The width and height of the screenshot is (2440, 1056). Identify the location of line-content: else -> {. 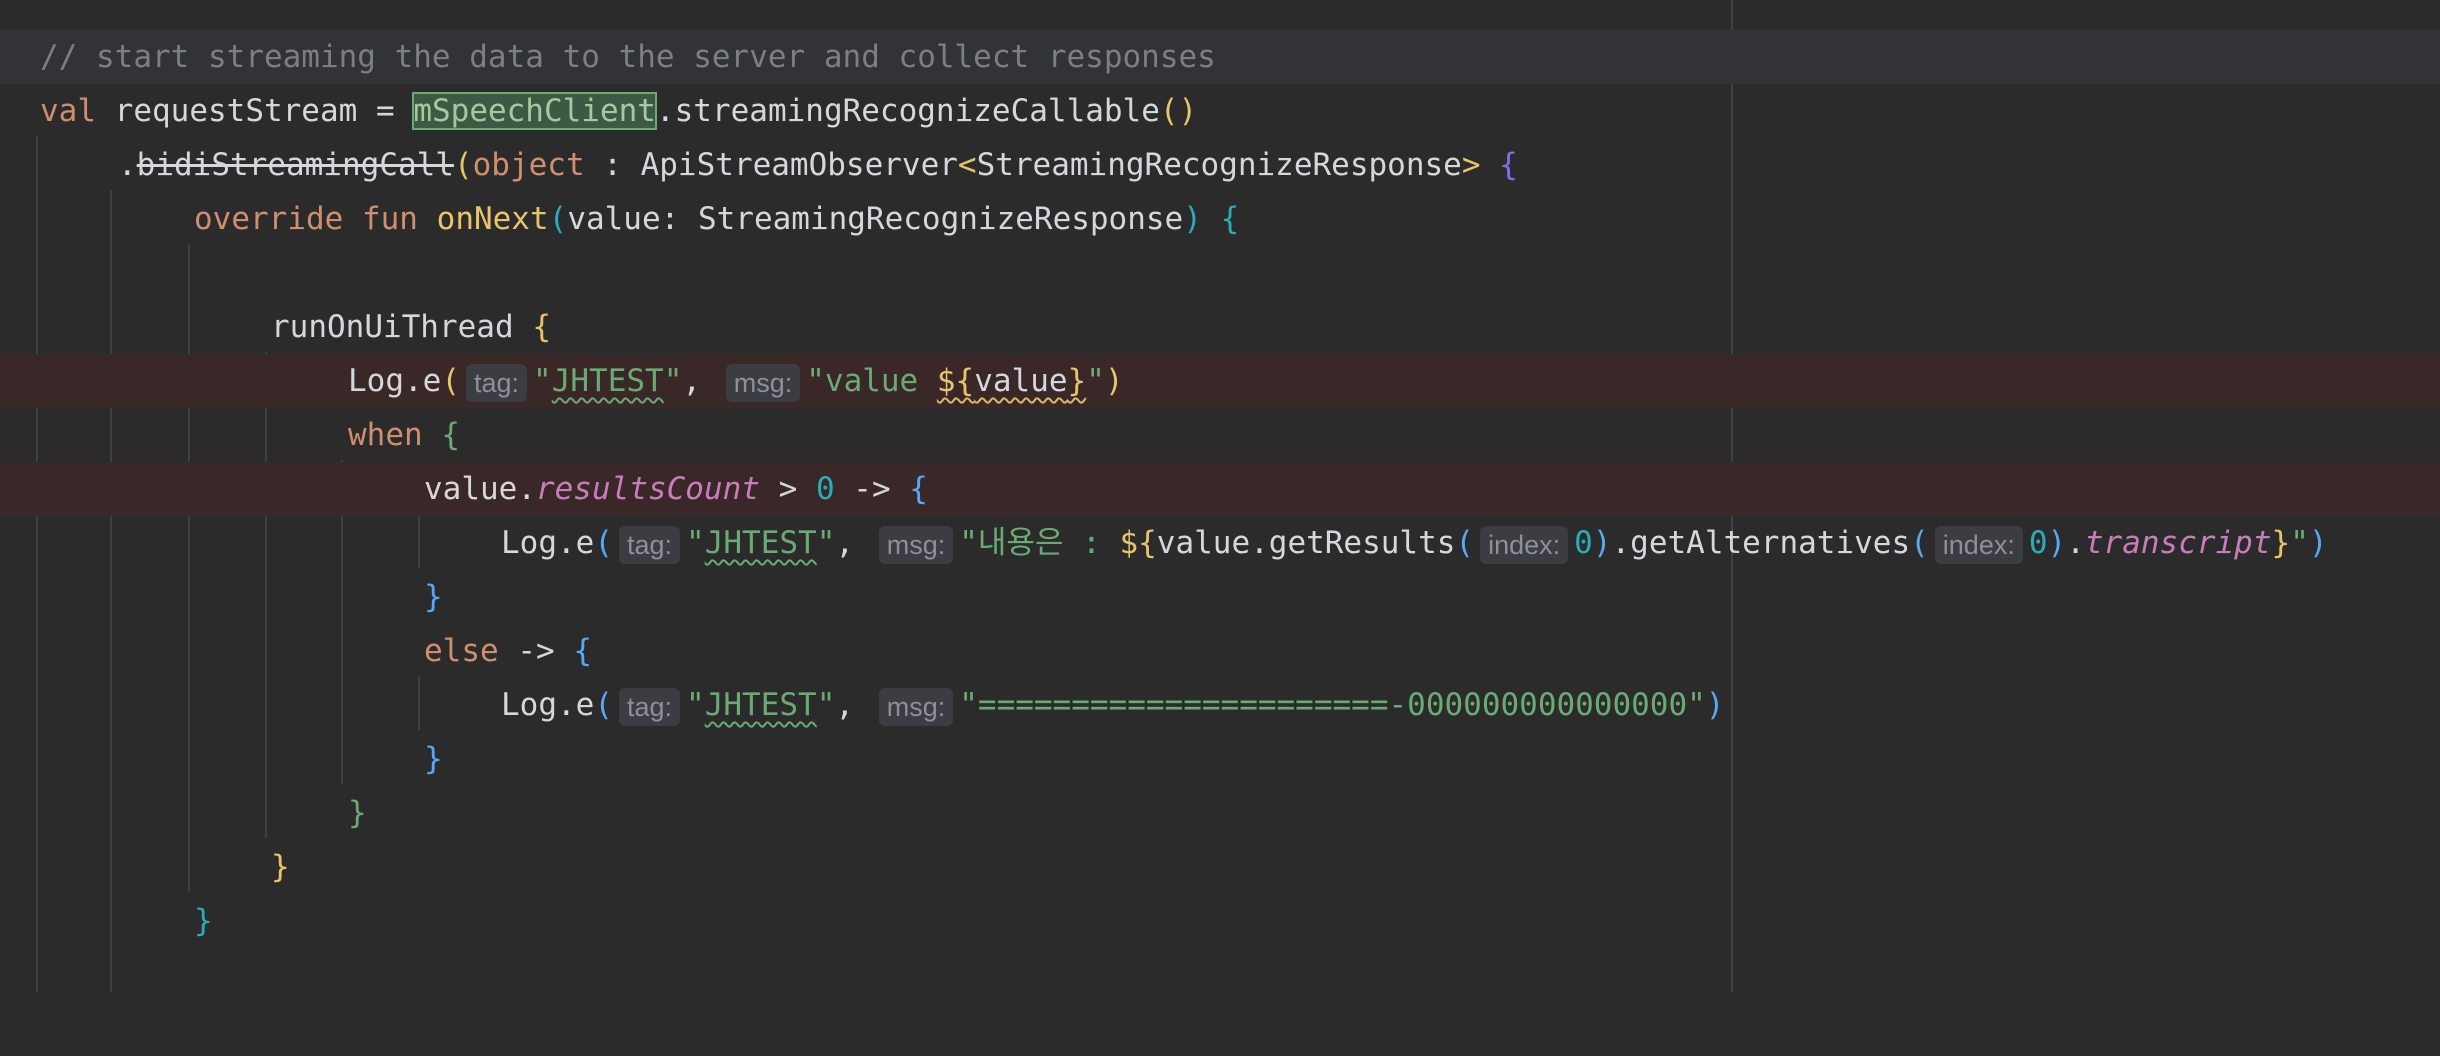
(508, 651).